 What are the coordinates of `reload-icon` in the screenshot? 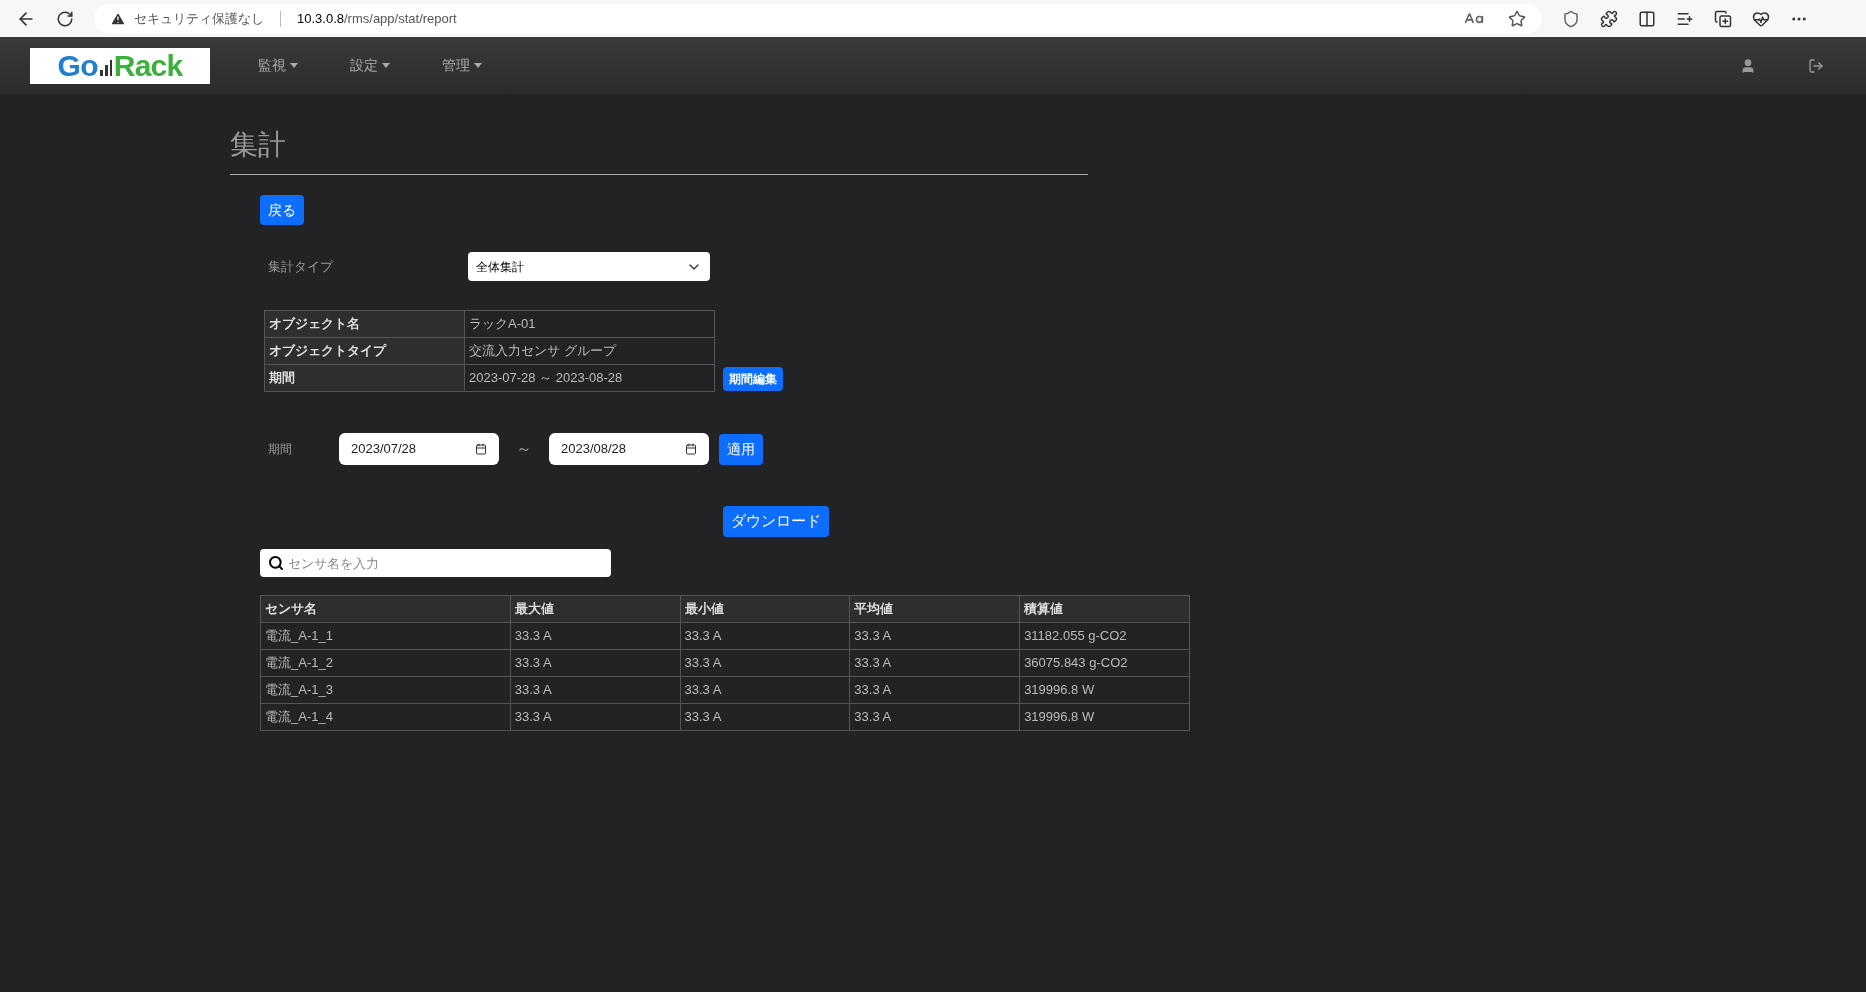 It's located at (65, 18).